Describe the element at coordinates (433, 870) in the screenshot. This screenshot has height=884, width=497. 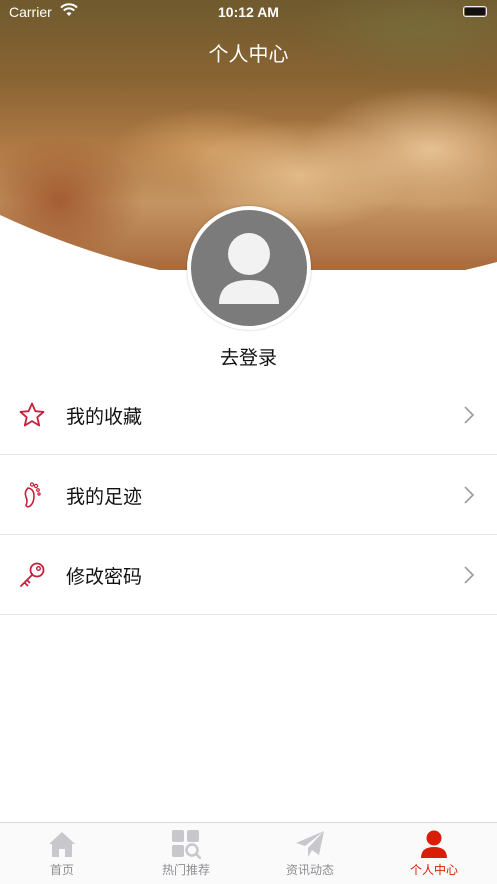
I see `tab-label: 个人中心` at that location.